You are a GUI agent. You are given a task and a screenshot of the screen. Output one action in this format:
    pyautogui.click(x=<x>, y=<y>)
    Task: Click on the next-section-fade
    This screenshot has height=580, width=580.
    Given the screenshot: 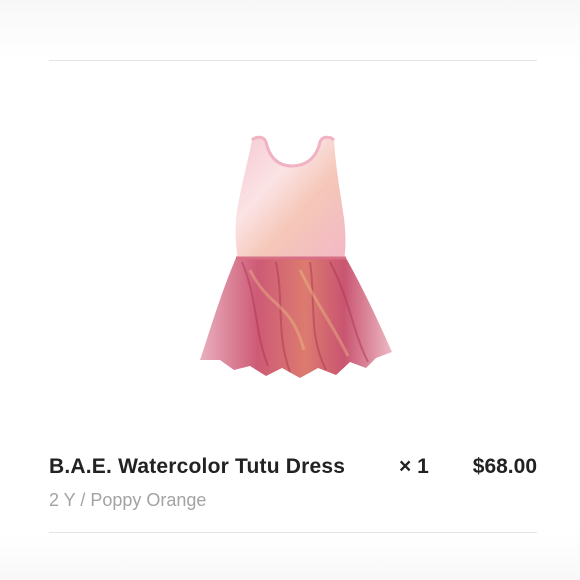 What is the action you would take?
    pyautogui.click(x=290, y=556)
    